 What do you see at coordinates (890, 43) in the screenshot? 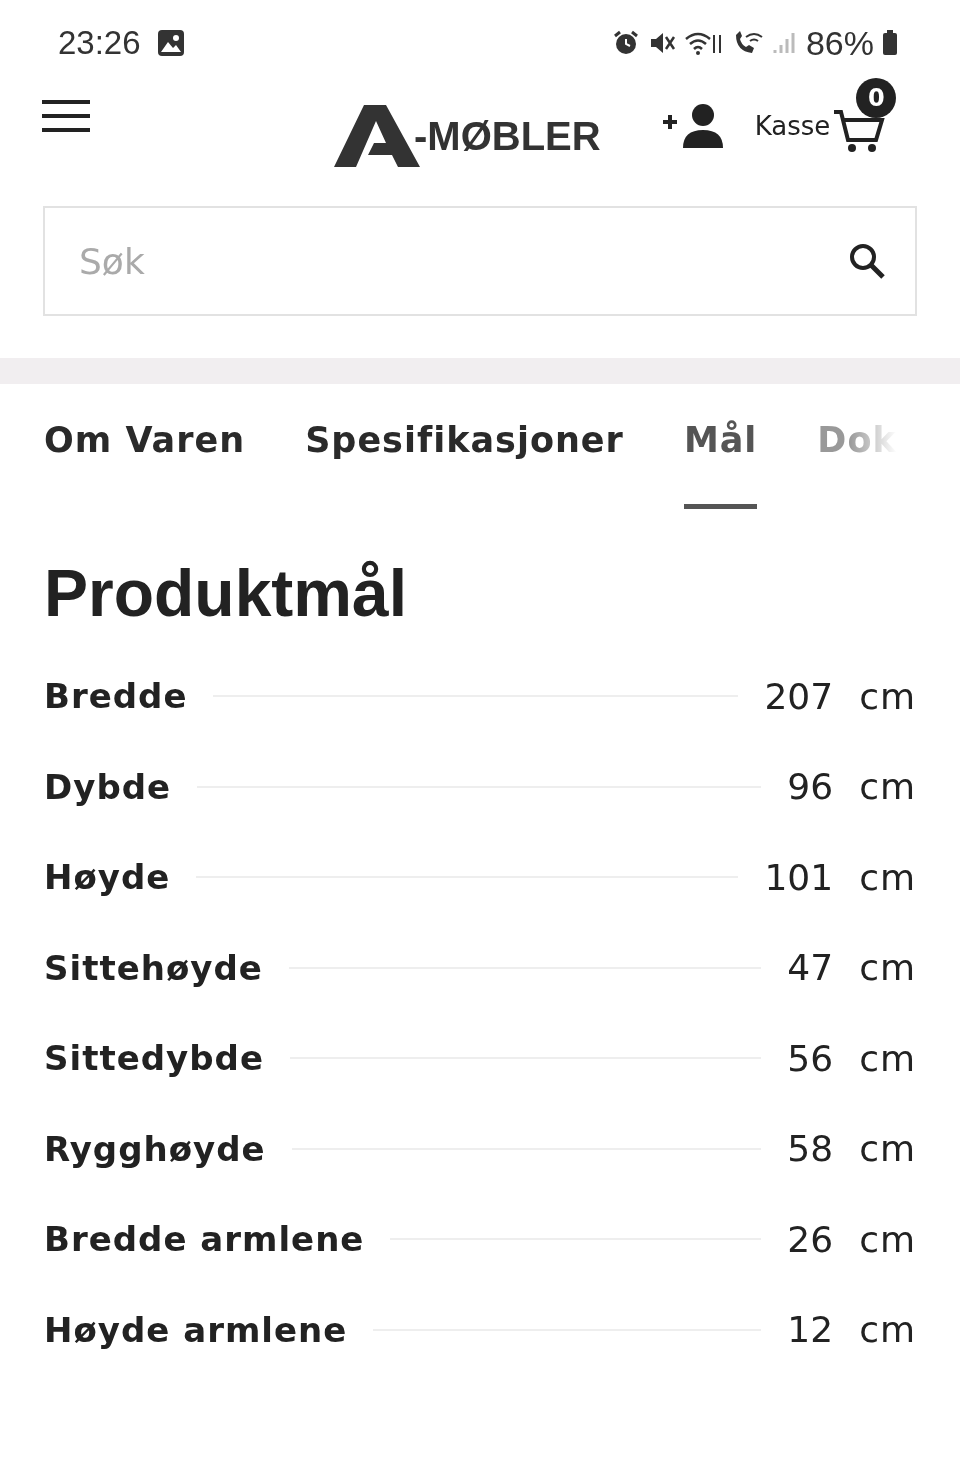
I see `battery-icon` at bounding box center [890, 43].